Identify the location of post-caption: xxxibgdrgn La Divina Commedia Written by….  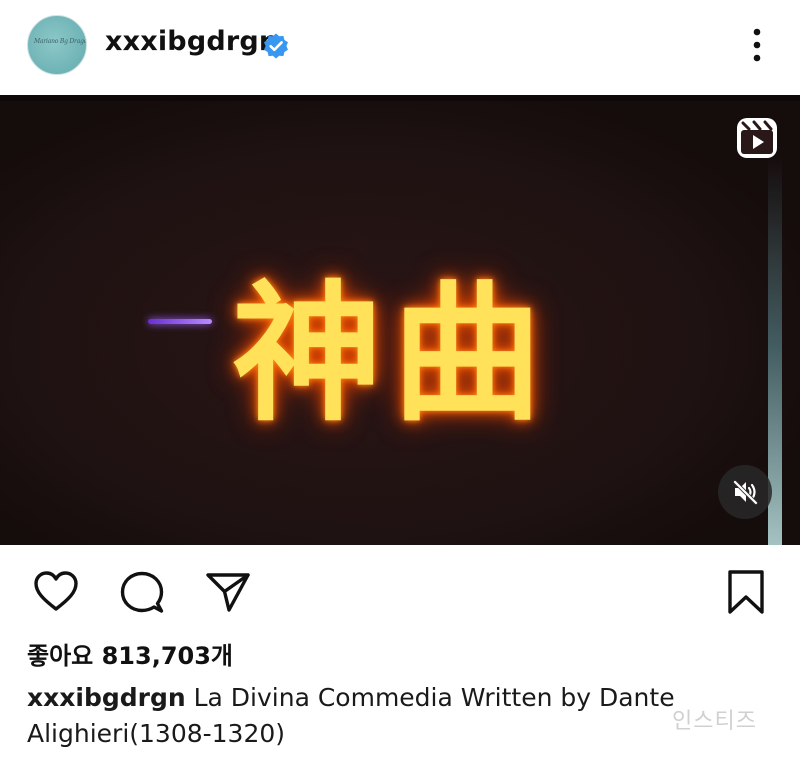
(397, 716).